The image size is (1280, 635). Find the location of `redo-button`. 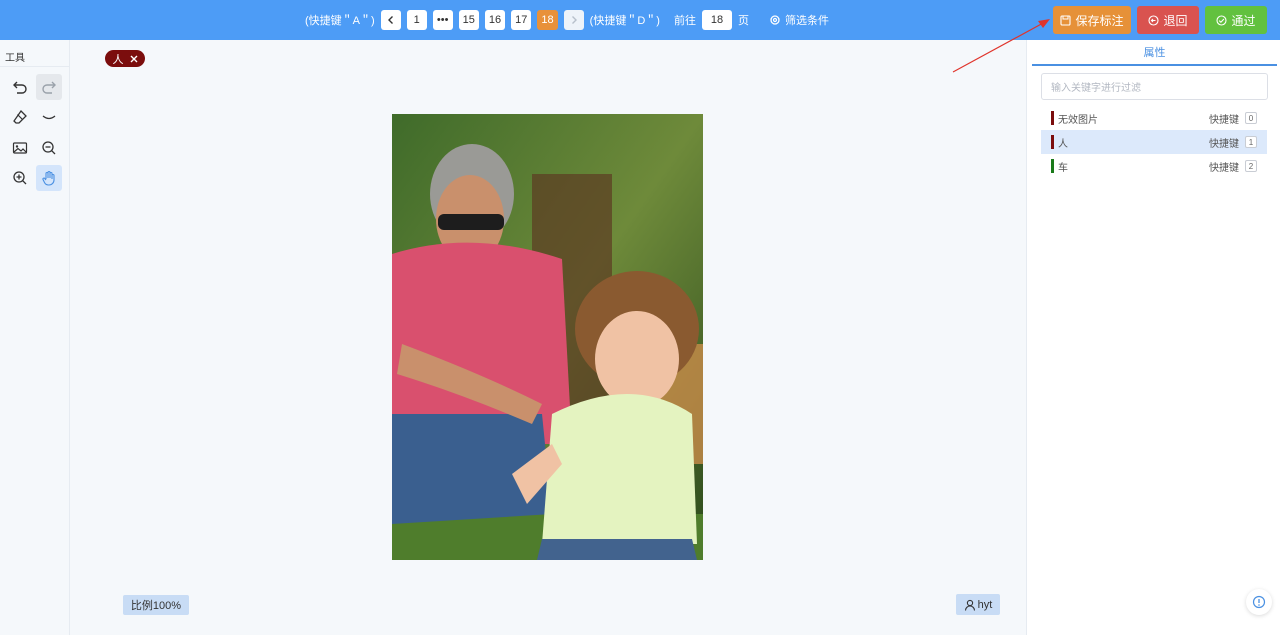

redo-button is located at coordinates (49, 87).